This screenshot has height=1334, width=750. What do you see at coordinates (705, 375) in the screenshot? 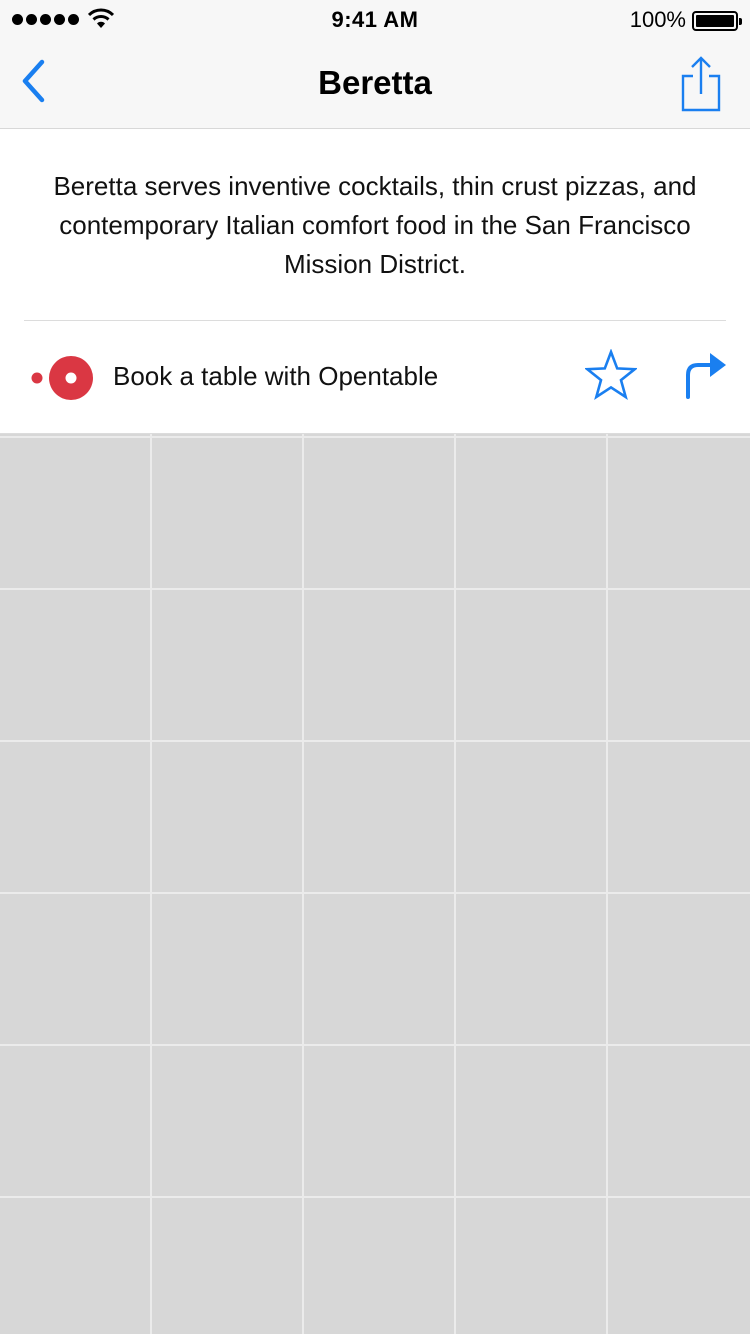
I see `directions-icon` at bounding box center [705, 375].